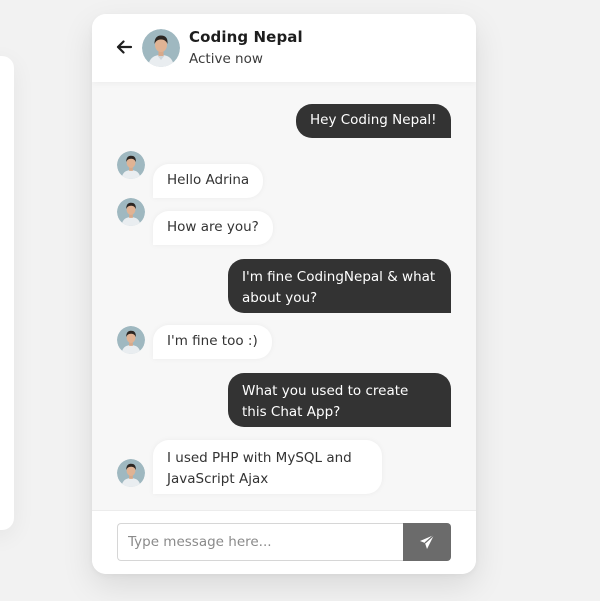 This screenshot has width=600, height=601. Describe the element at coordinates (260, 542) in the screenshot. I see `message-input` at that location.